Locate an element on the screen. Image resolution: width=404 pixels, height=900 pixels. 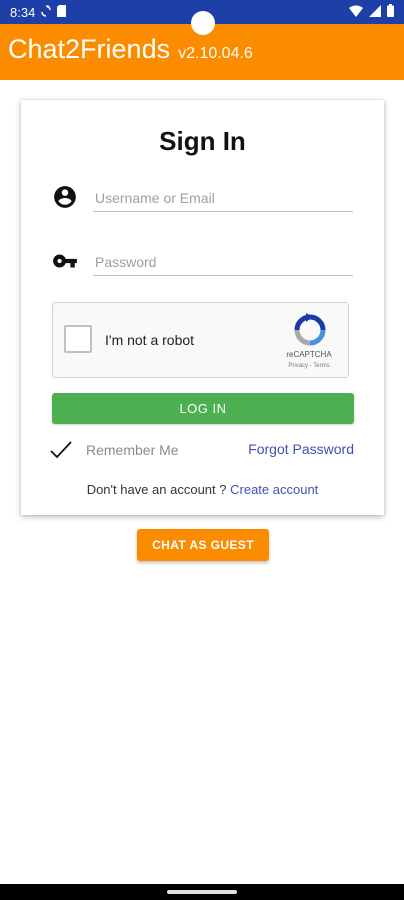
account-circle-icon is located at coordinates (65, 197).